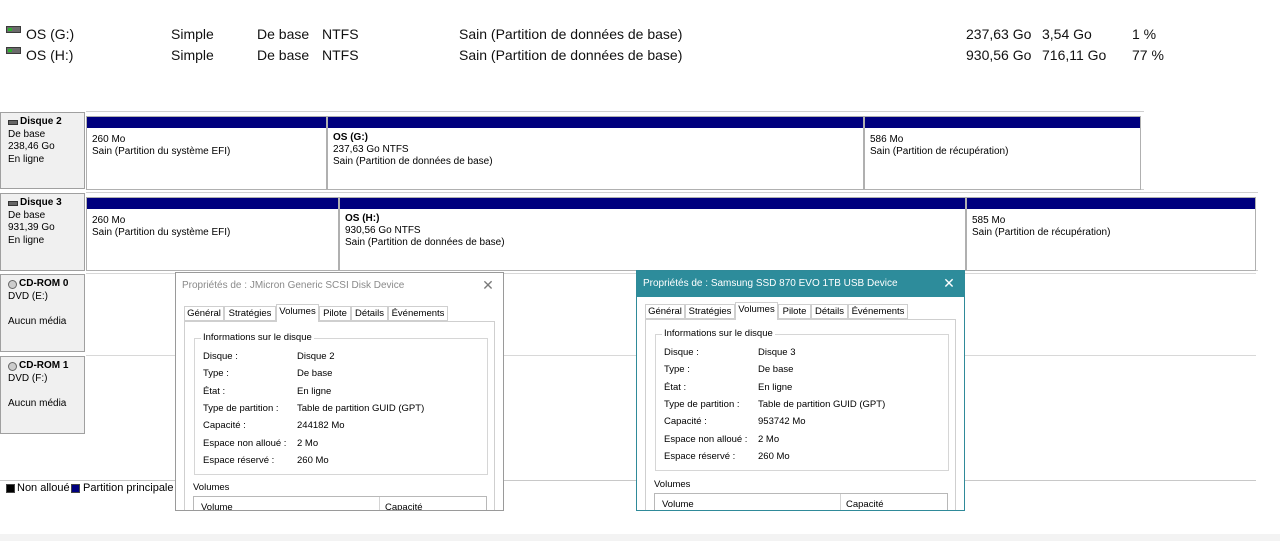 The width and height of the screenshot is (1280, 541). Describe the element at coordinates (1148, 55) in the screenshot. I see `volume-pct-free: 77 %` at that location.